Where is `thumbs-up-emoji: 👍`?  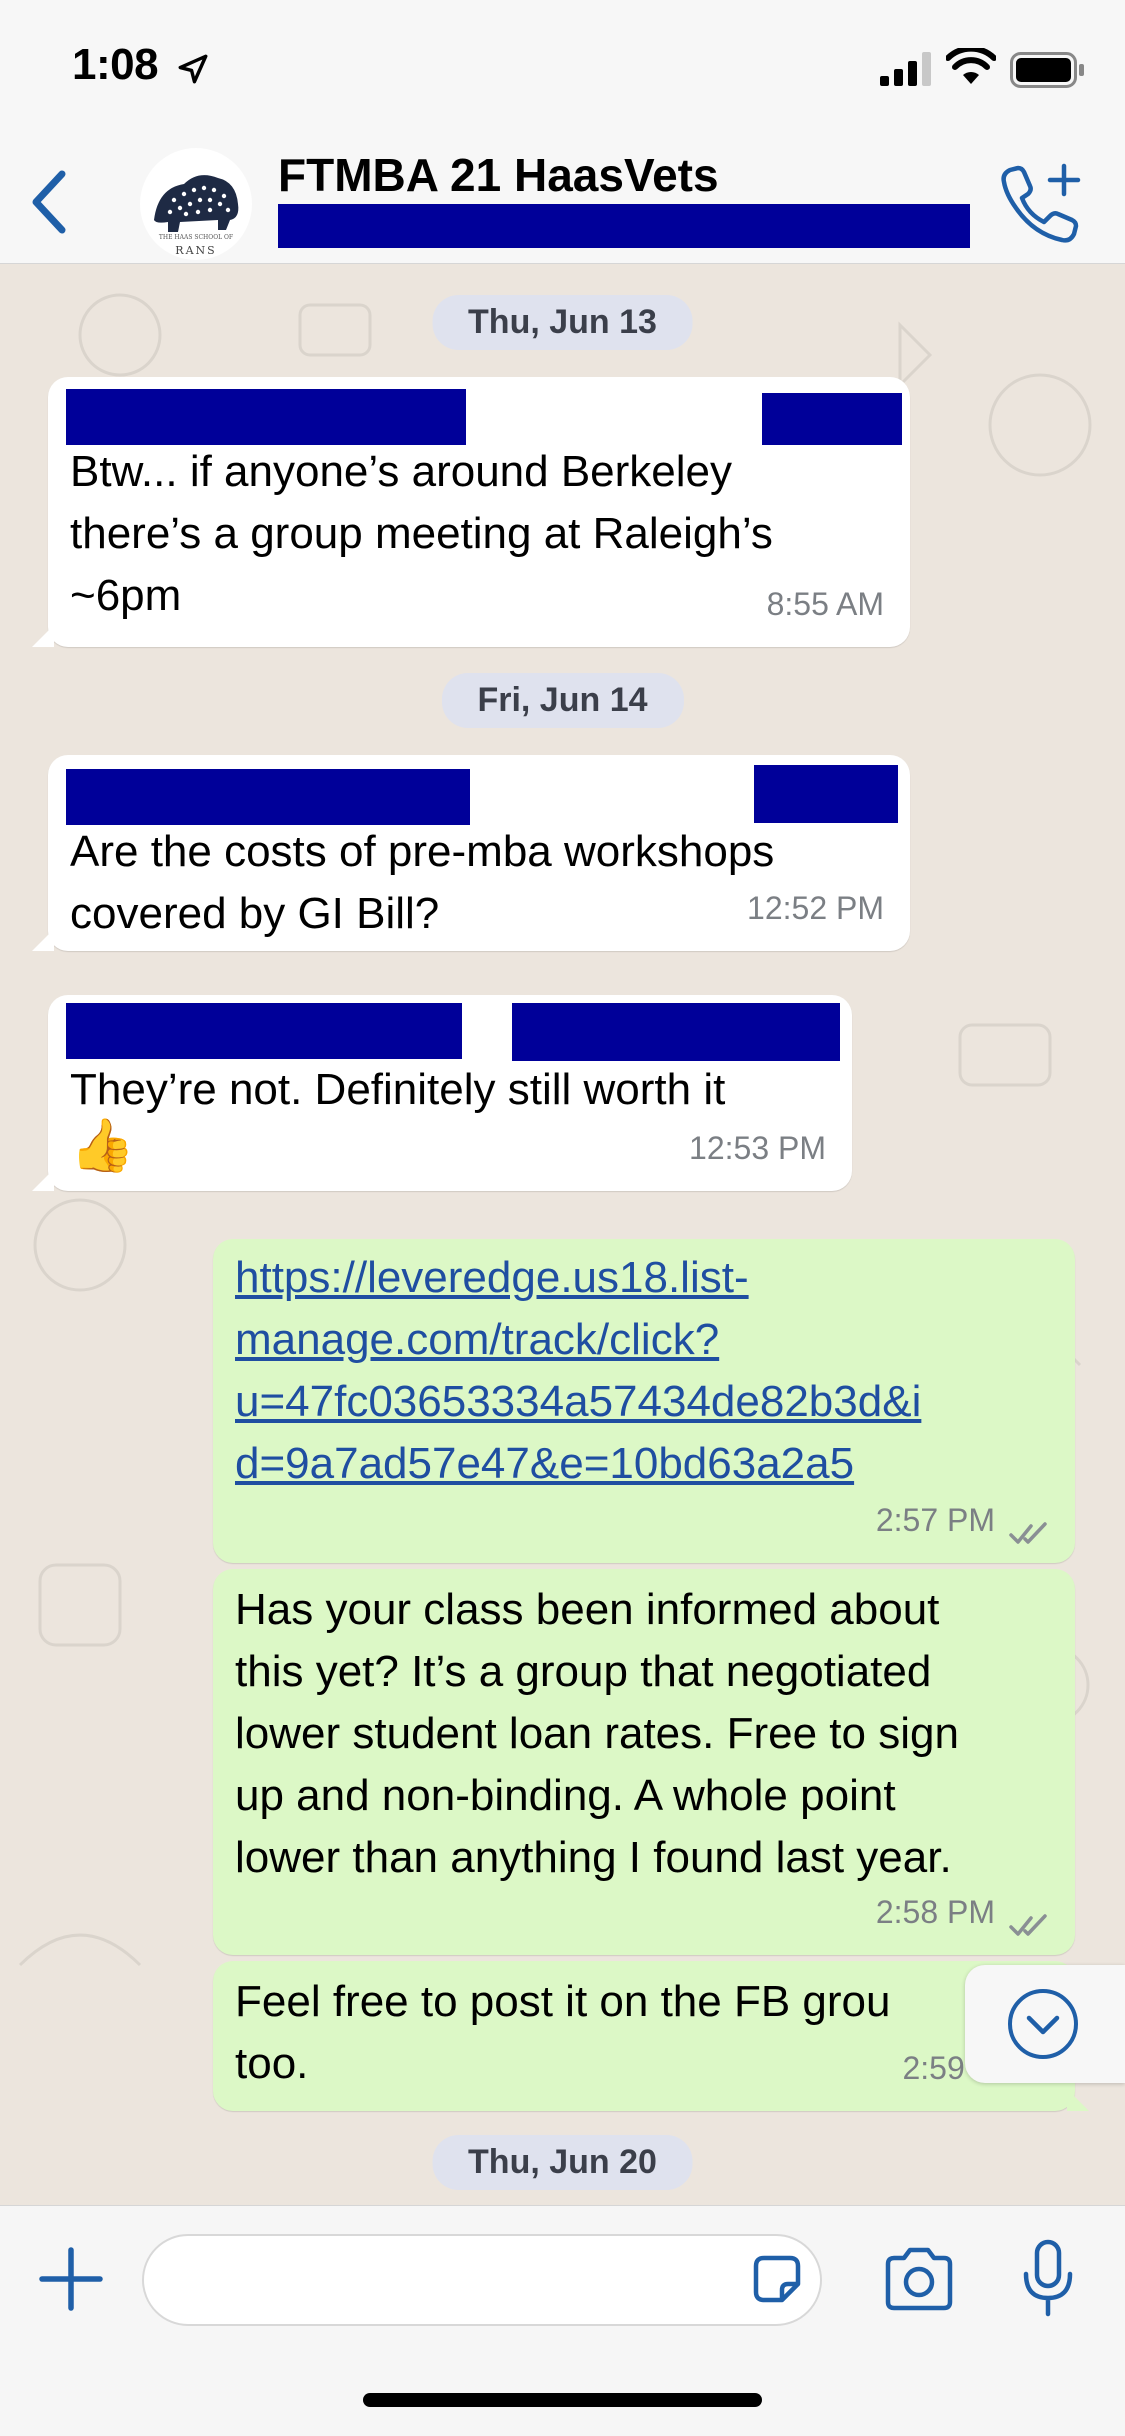
thumbs-up-emoji: 👍 is located at coordinates (102, 1146).